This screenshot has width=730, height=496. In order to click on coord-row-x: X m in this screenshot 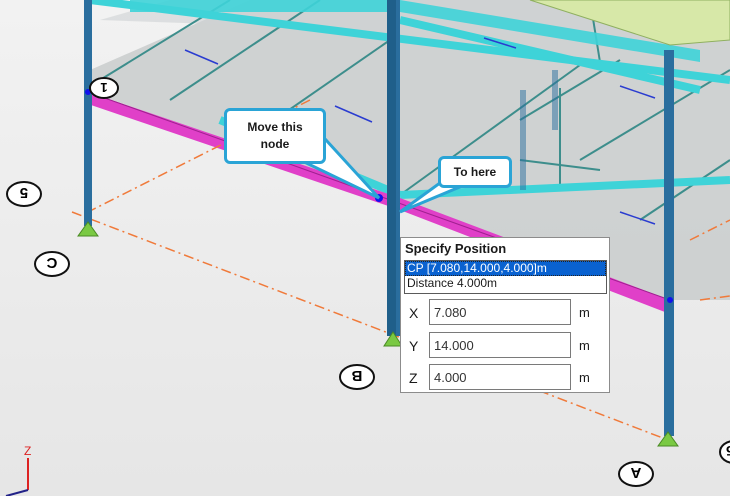, I will do `click(505, 313)`.